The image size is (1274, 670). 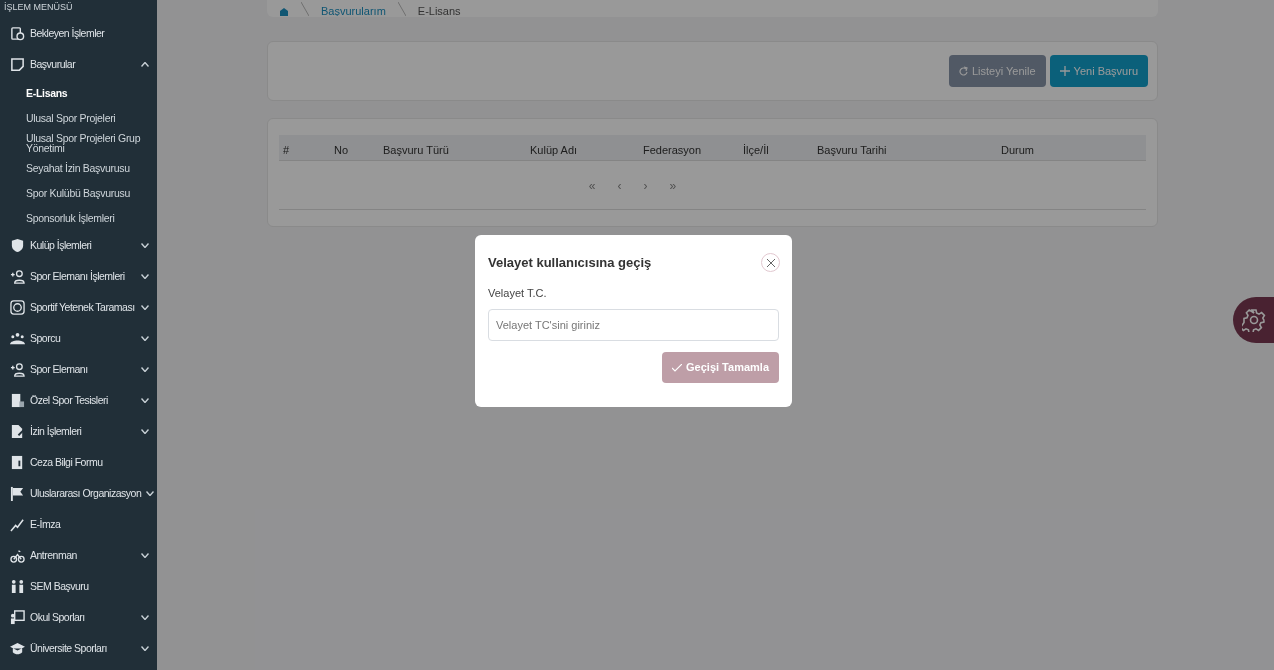 What do you see at coordinates (963, 71) in the screenshot?
I see `refresh-icon` at bounding box center [963, 71].